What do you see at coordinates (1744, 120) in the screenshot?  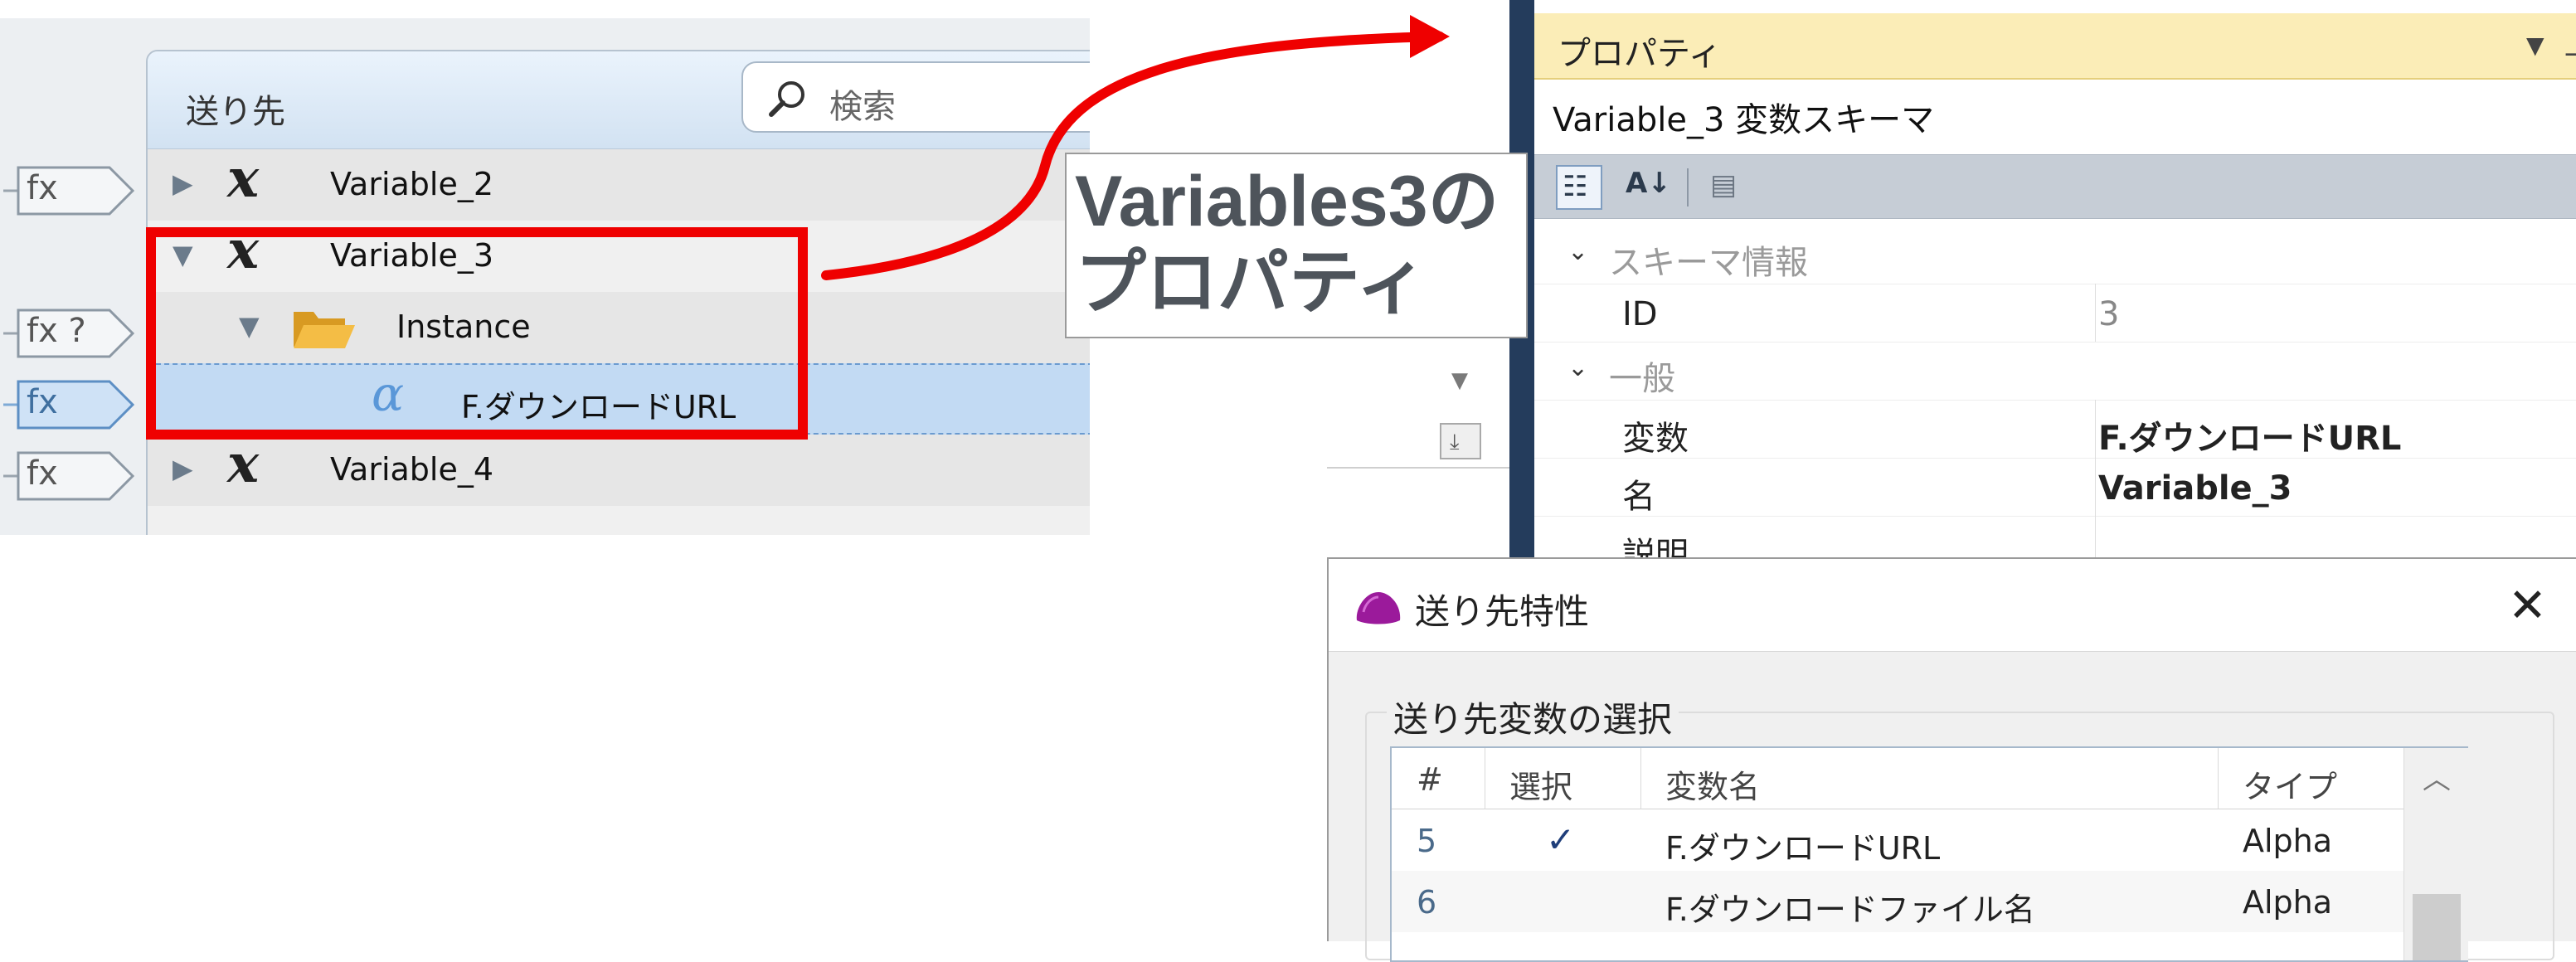 I see `properties-object-name: Variable_3 変数スキーマ` at bounding box center [1744, 120].